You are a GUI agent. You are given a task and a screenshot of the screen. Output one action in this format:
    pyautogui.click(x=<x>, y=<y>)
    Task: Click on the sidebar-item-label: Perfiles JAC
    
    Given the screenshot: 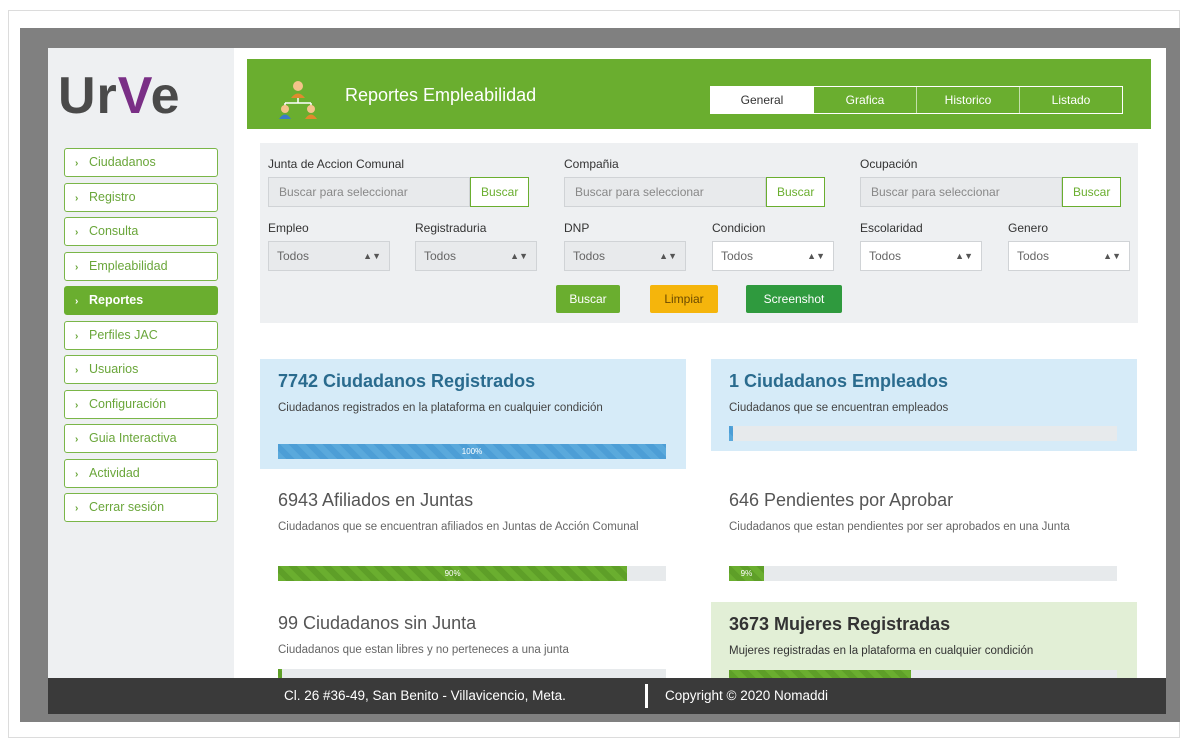 What is the action you would take?
    pyautogui.click(x=123, y=334)
    